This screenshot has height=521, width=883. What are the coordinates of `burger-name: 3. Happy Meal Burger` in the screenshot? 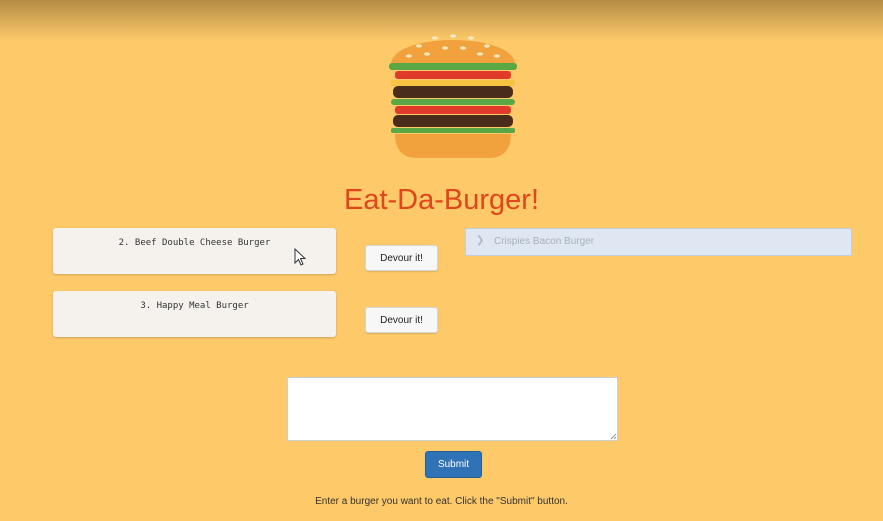 It's located at (194, 306).